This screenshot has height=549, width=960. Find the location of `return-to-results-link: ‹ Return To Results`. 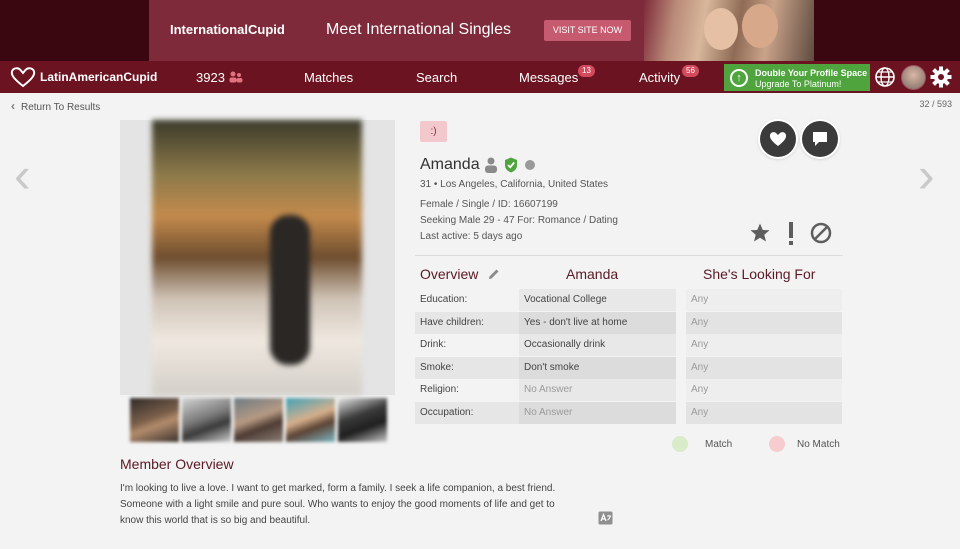

return-to-results-link: ‹ Return To Results is located at coordinates (55, 106).